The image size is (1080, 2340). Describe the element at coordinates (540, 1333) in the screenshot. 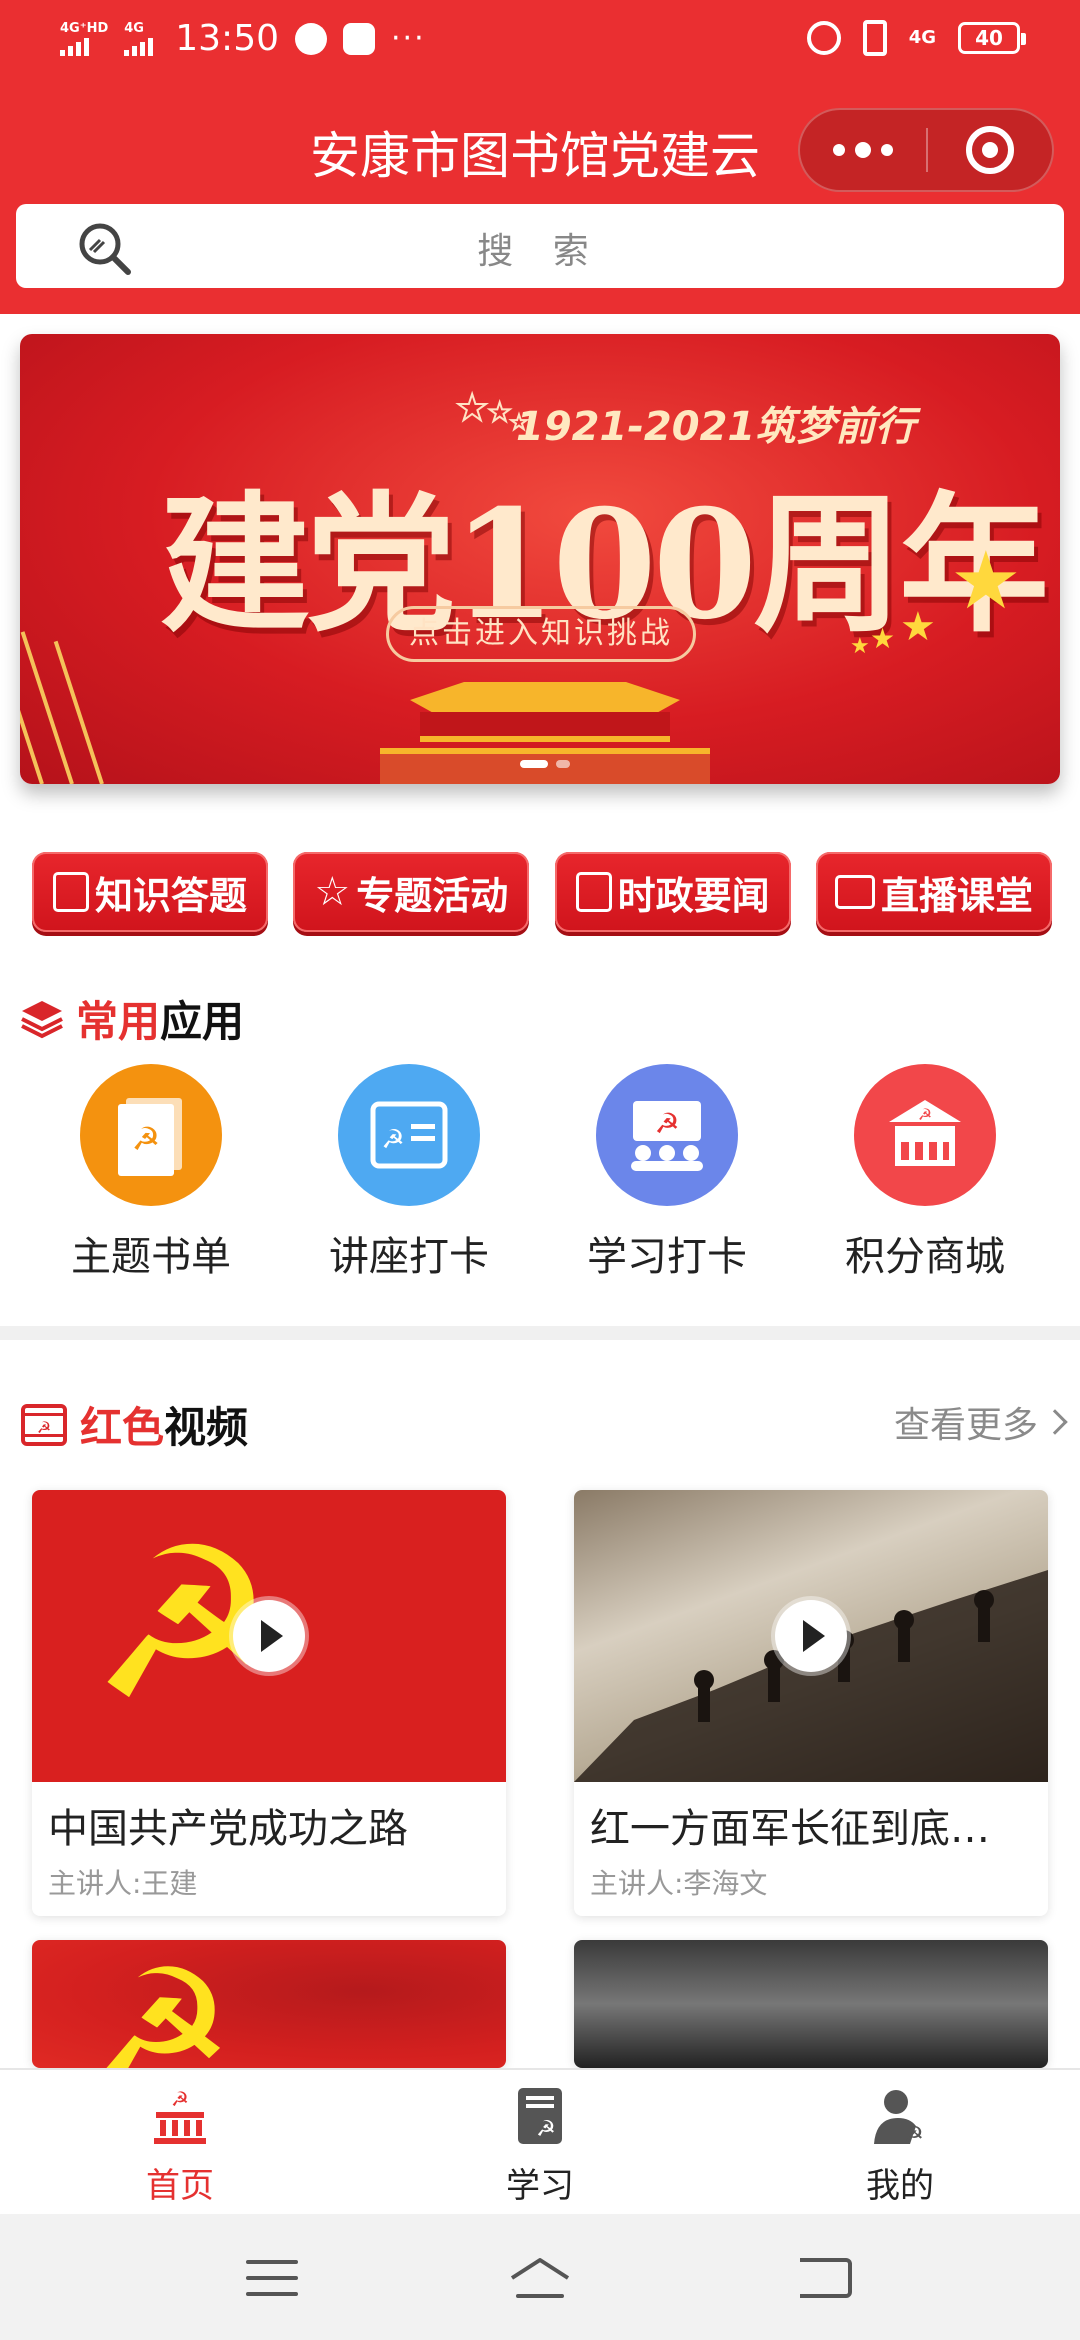

I see `section-divider` at that location.